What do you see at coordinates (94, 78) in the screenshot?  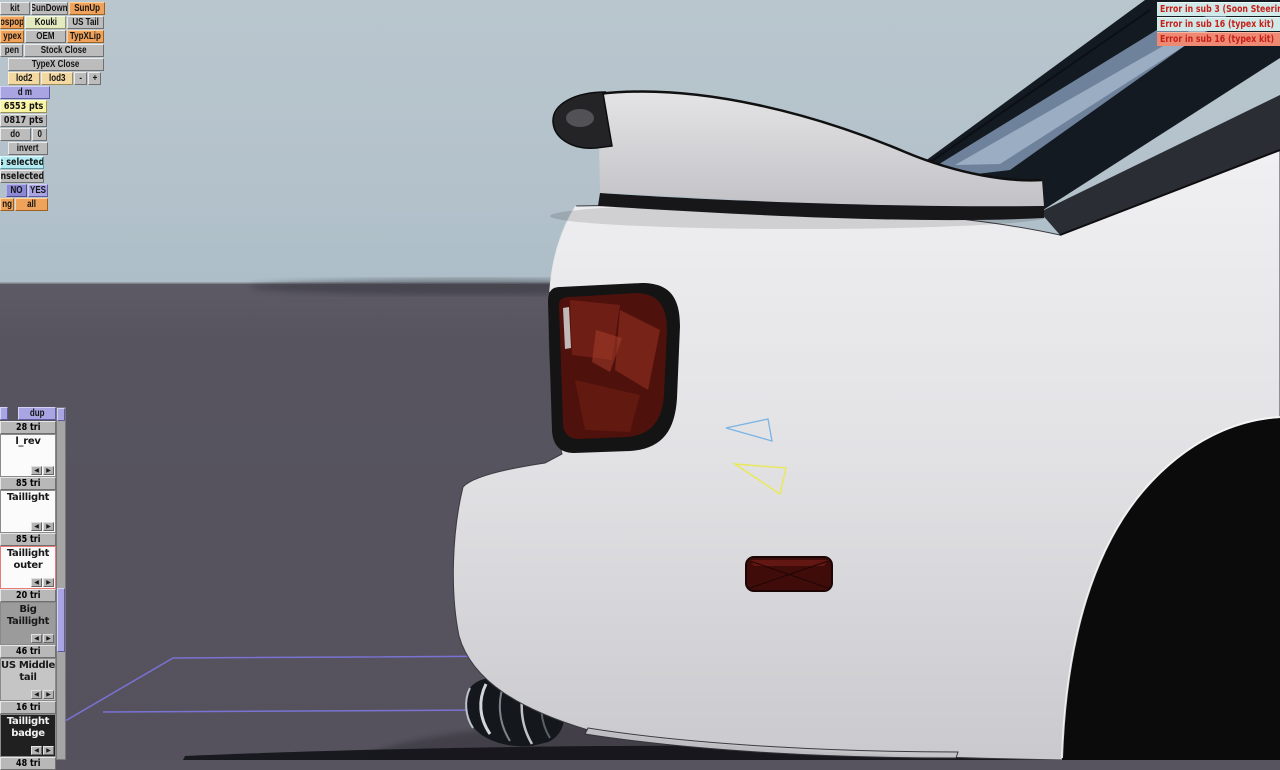 I see `lod-plus-button: +` at bounding box center [94, 78].